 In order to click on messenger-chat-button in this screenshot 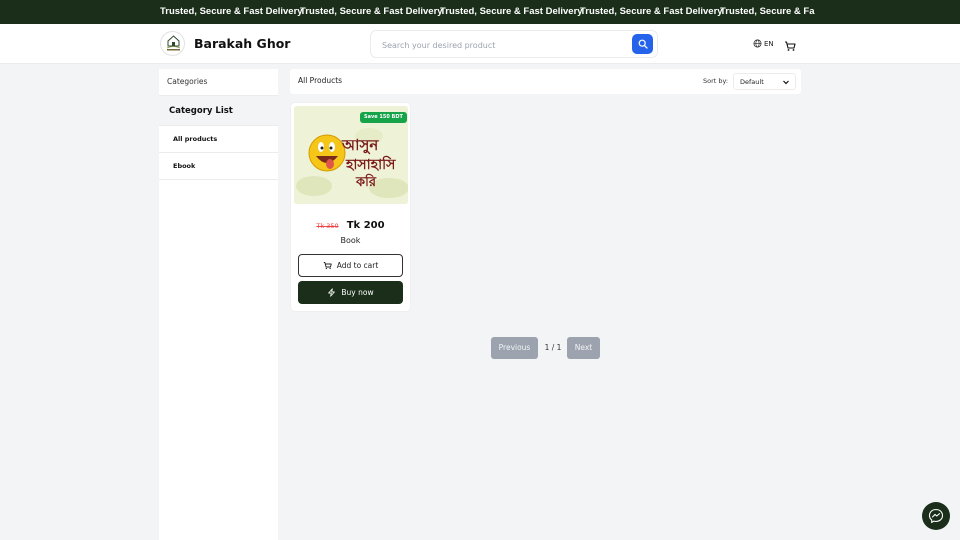, I will do `click(936, 516)`.